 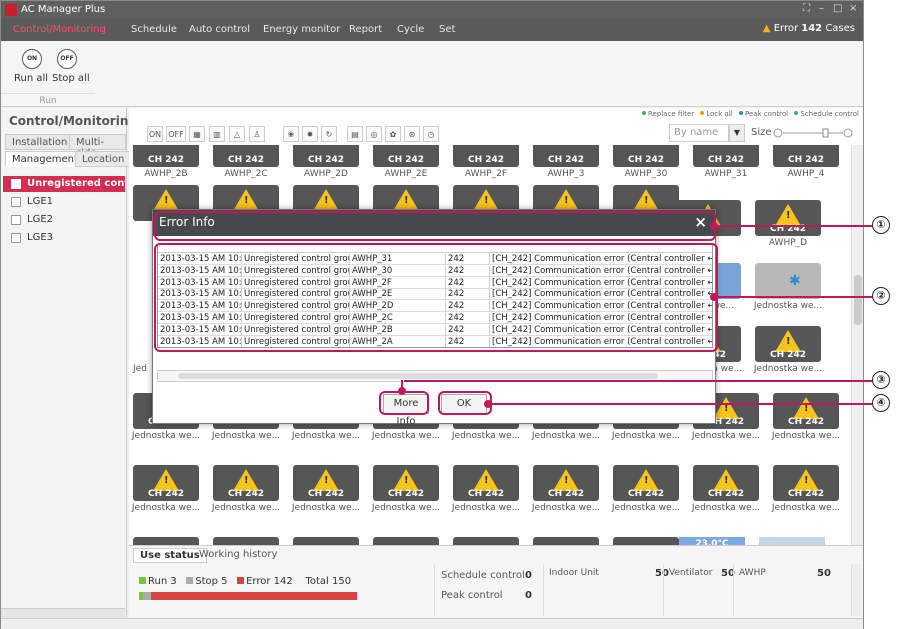 What do you see at coordinates (857, 345) in the screenshot?
I see `grid-scrollbar` at bounding box center [857, 345].